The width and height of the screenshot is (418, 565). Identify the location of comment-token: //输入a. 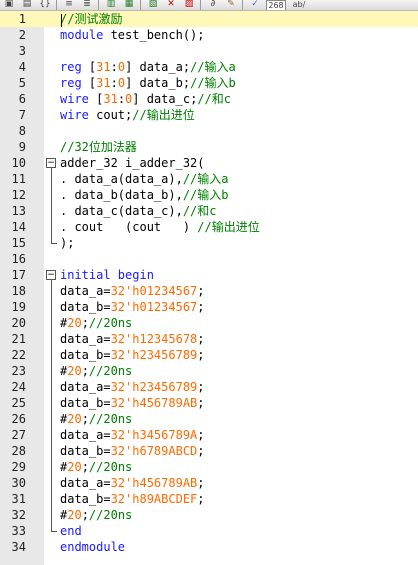
(213, 67).